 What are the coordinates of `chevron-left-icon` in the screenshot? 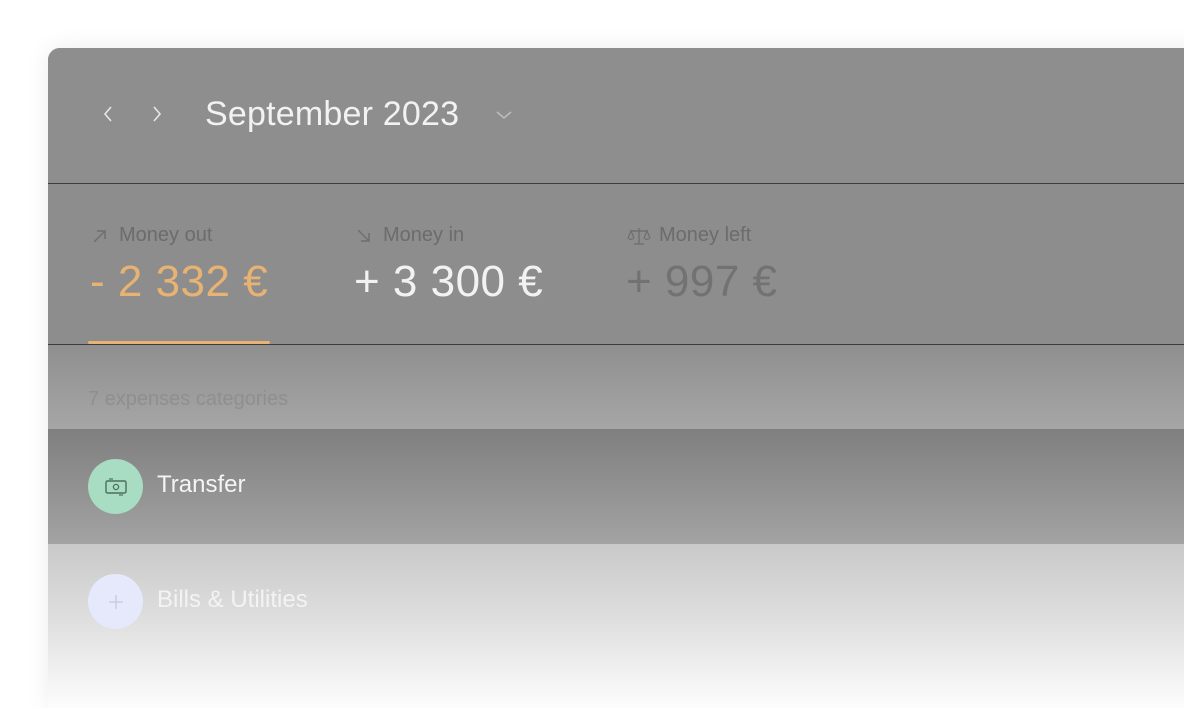 It's located at (107, 114).